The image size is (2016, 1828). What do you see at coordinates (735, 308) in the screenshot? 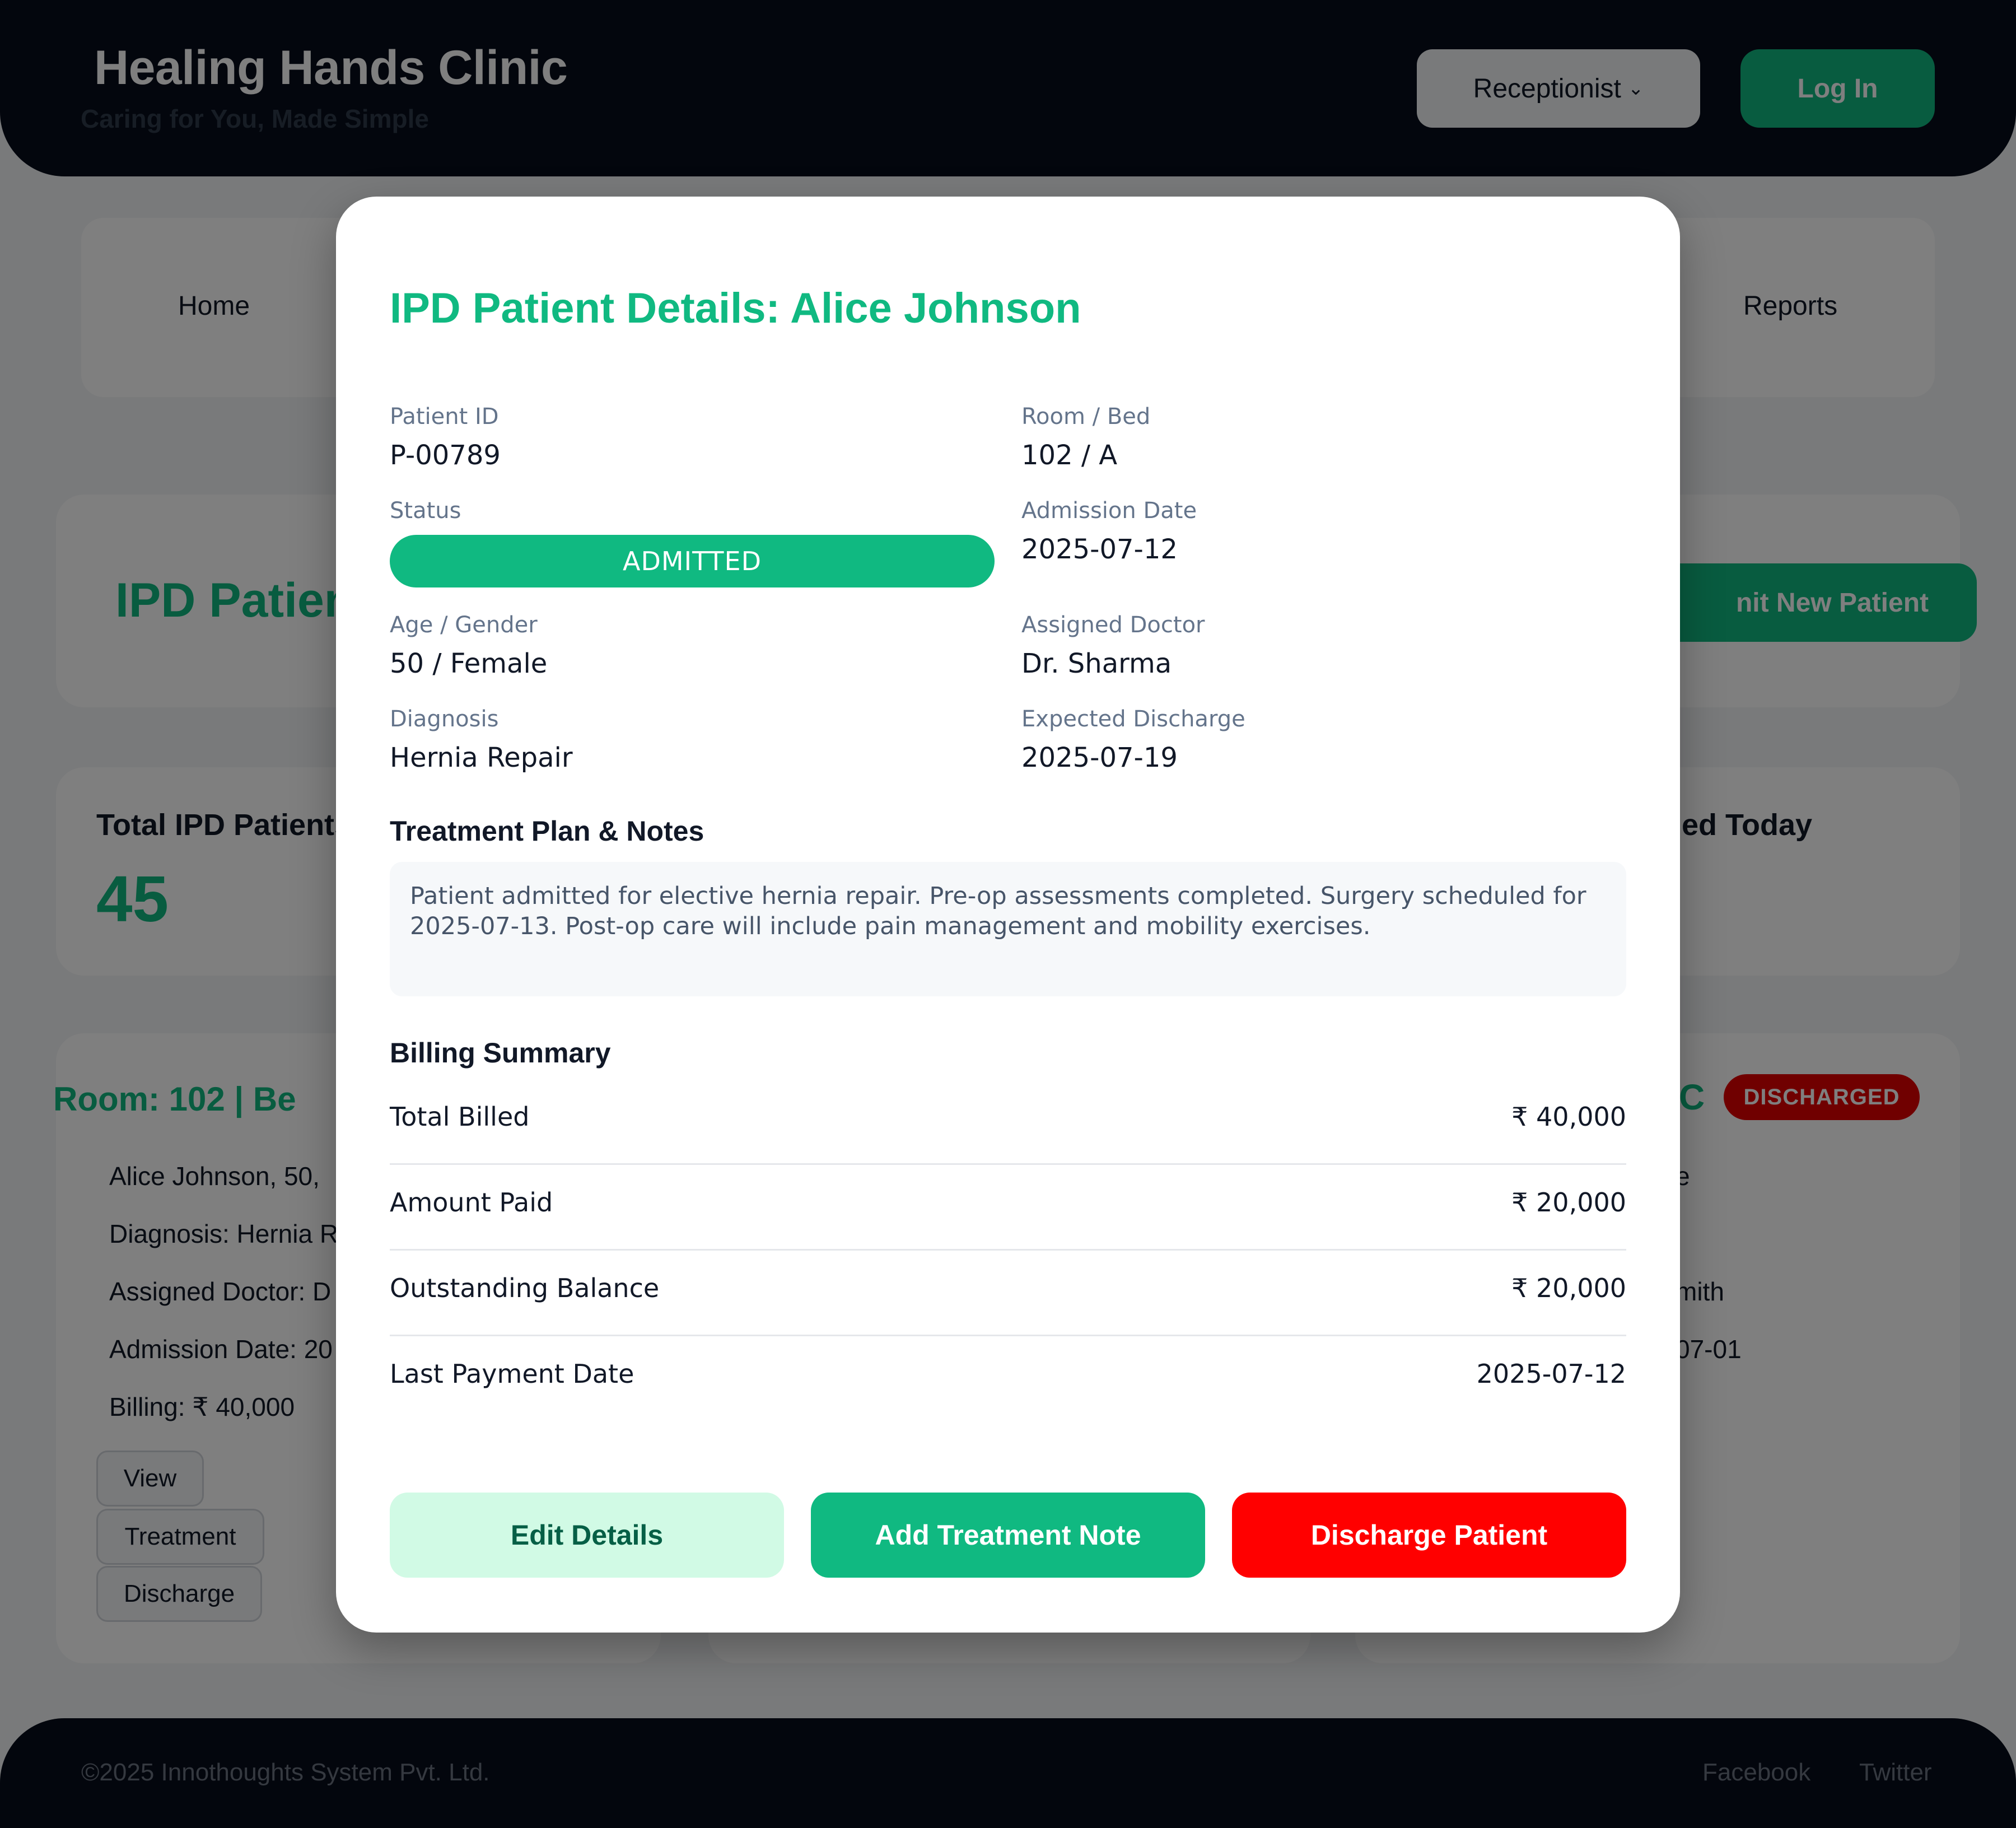
I see `modal-title: IPD Patient Details: Alice Johnson` at bounding box center [735, 308].